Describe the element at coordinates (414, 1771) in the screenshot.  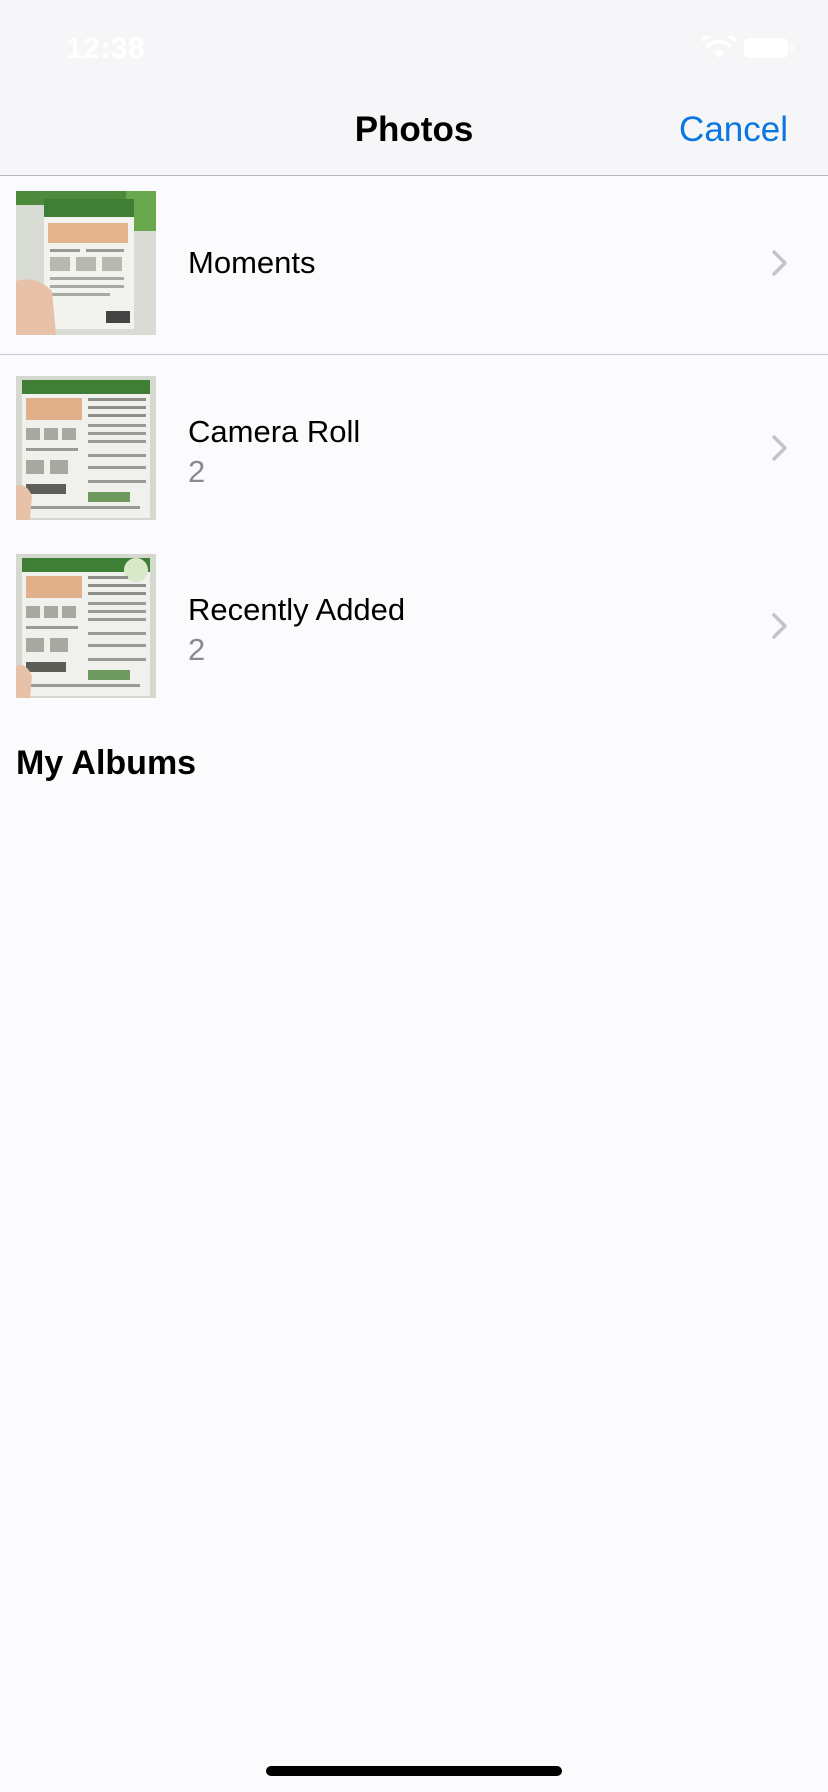
I see `home-indicator` at that location.